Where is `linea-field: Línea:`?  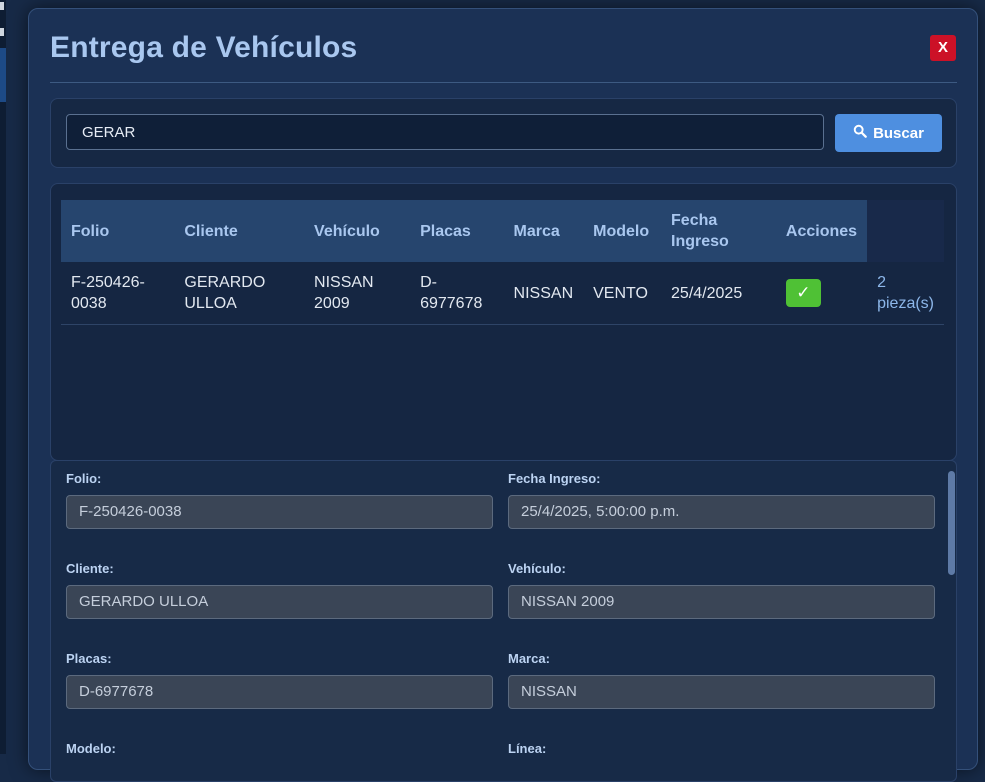 linea-field: Línea: is located at coordinates (721, 749).